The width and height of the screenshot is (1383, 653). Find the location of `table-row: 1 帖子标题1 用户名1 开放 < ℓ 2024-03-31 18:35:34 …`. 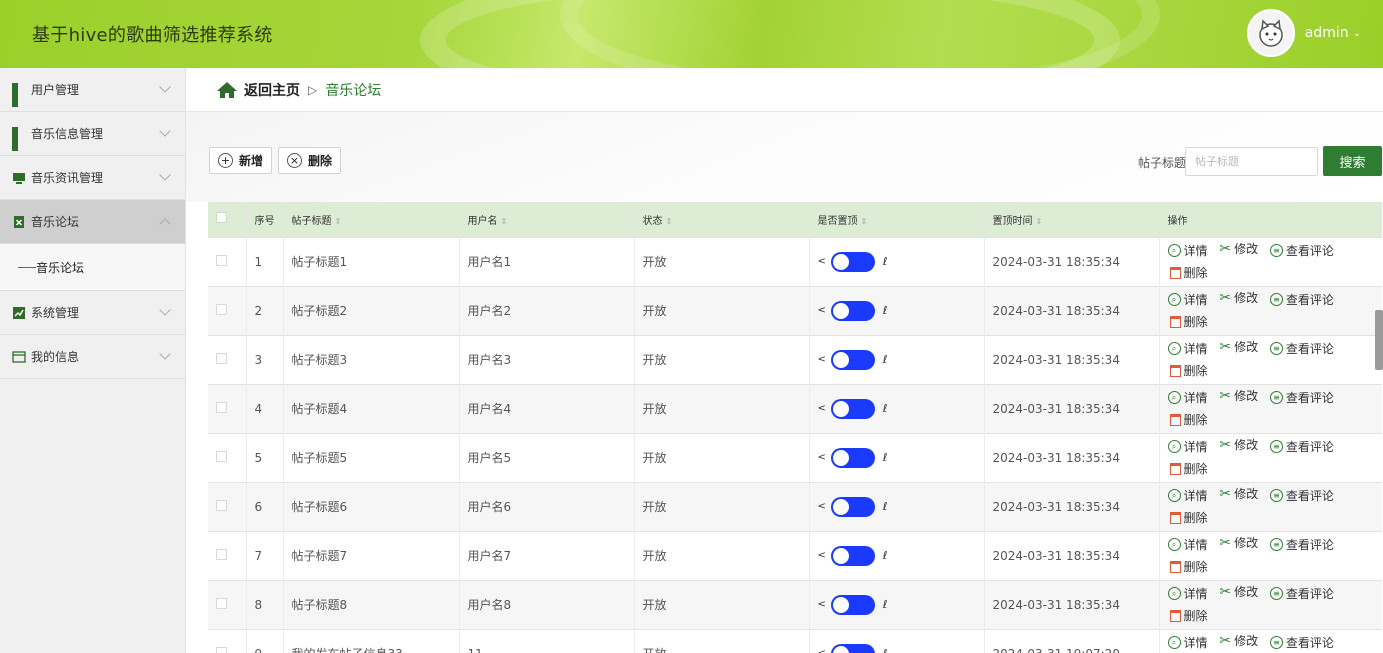

table-row: 1 帖子标题1 用户名1 开放 < ℓ 2024-03-31 18:35:34 … is located at coordinates (795, 261).